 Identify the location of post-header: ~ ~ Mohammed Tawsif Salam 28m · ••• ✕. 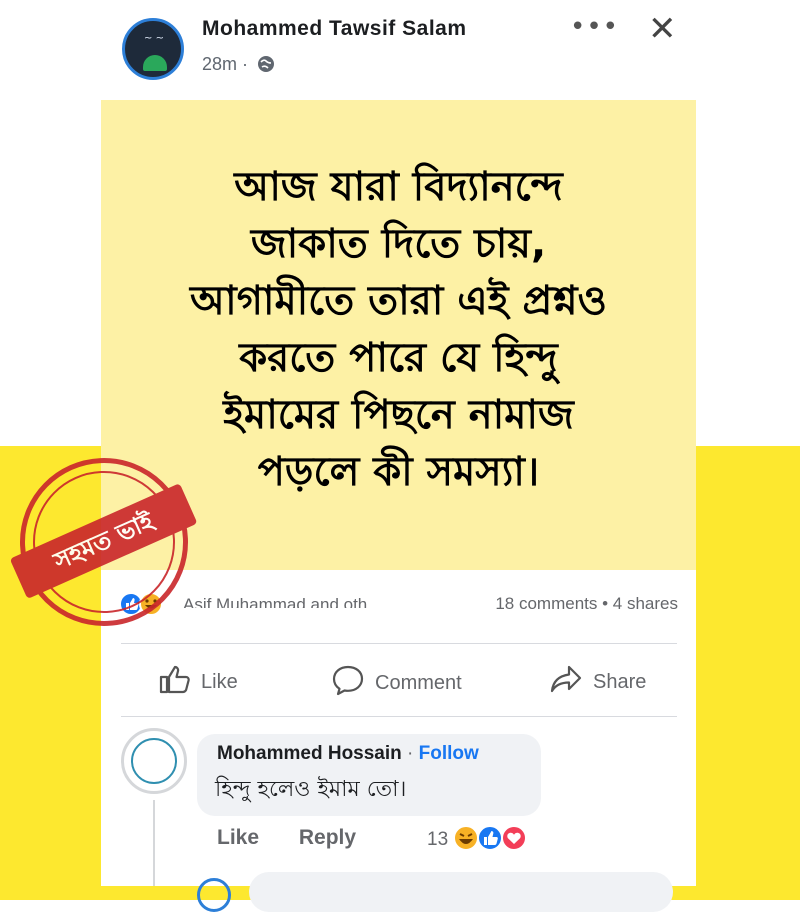
(400, 50).